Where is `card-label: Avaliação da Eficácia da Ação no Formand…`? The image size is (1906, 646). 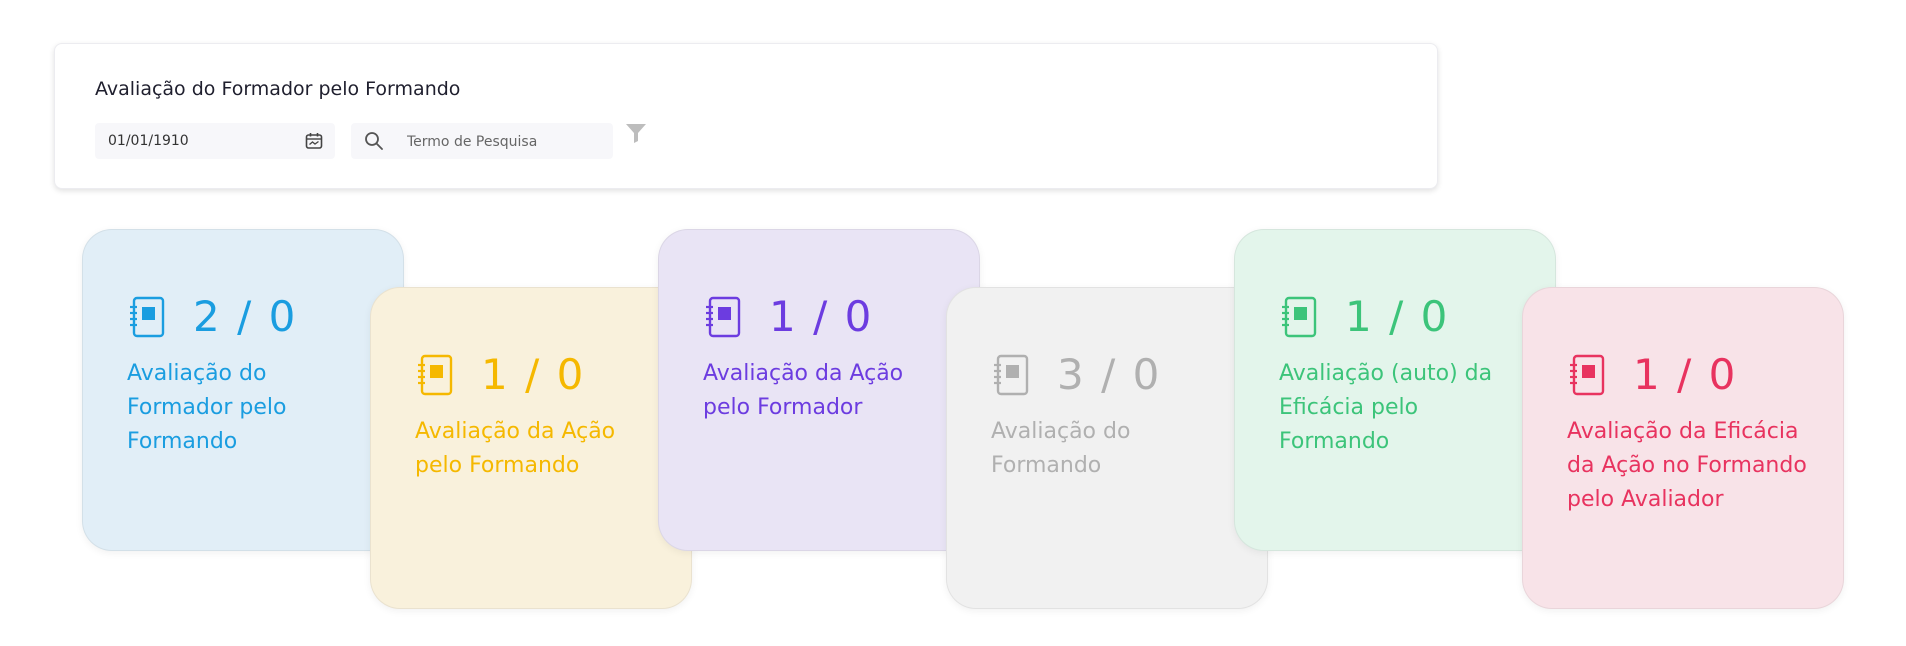 card-label: Avaliação da Eficácia da Ação no Formand… is located at coordinates (1687, 465).